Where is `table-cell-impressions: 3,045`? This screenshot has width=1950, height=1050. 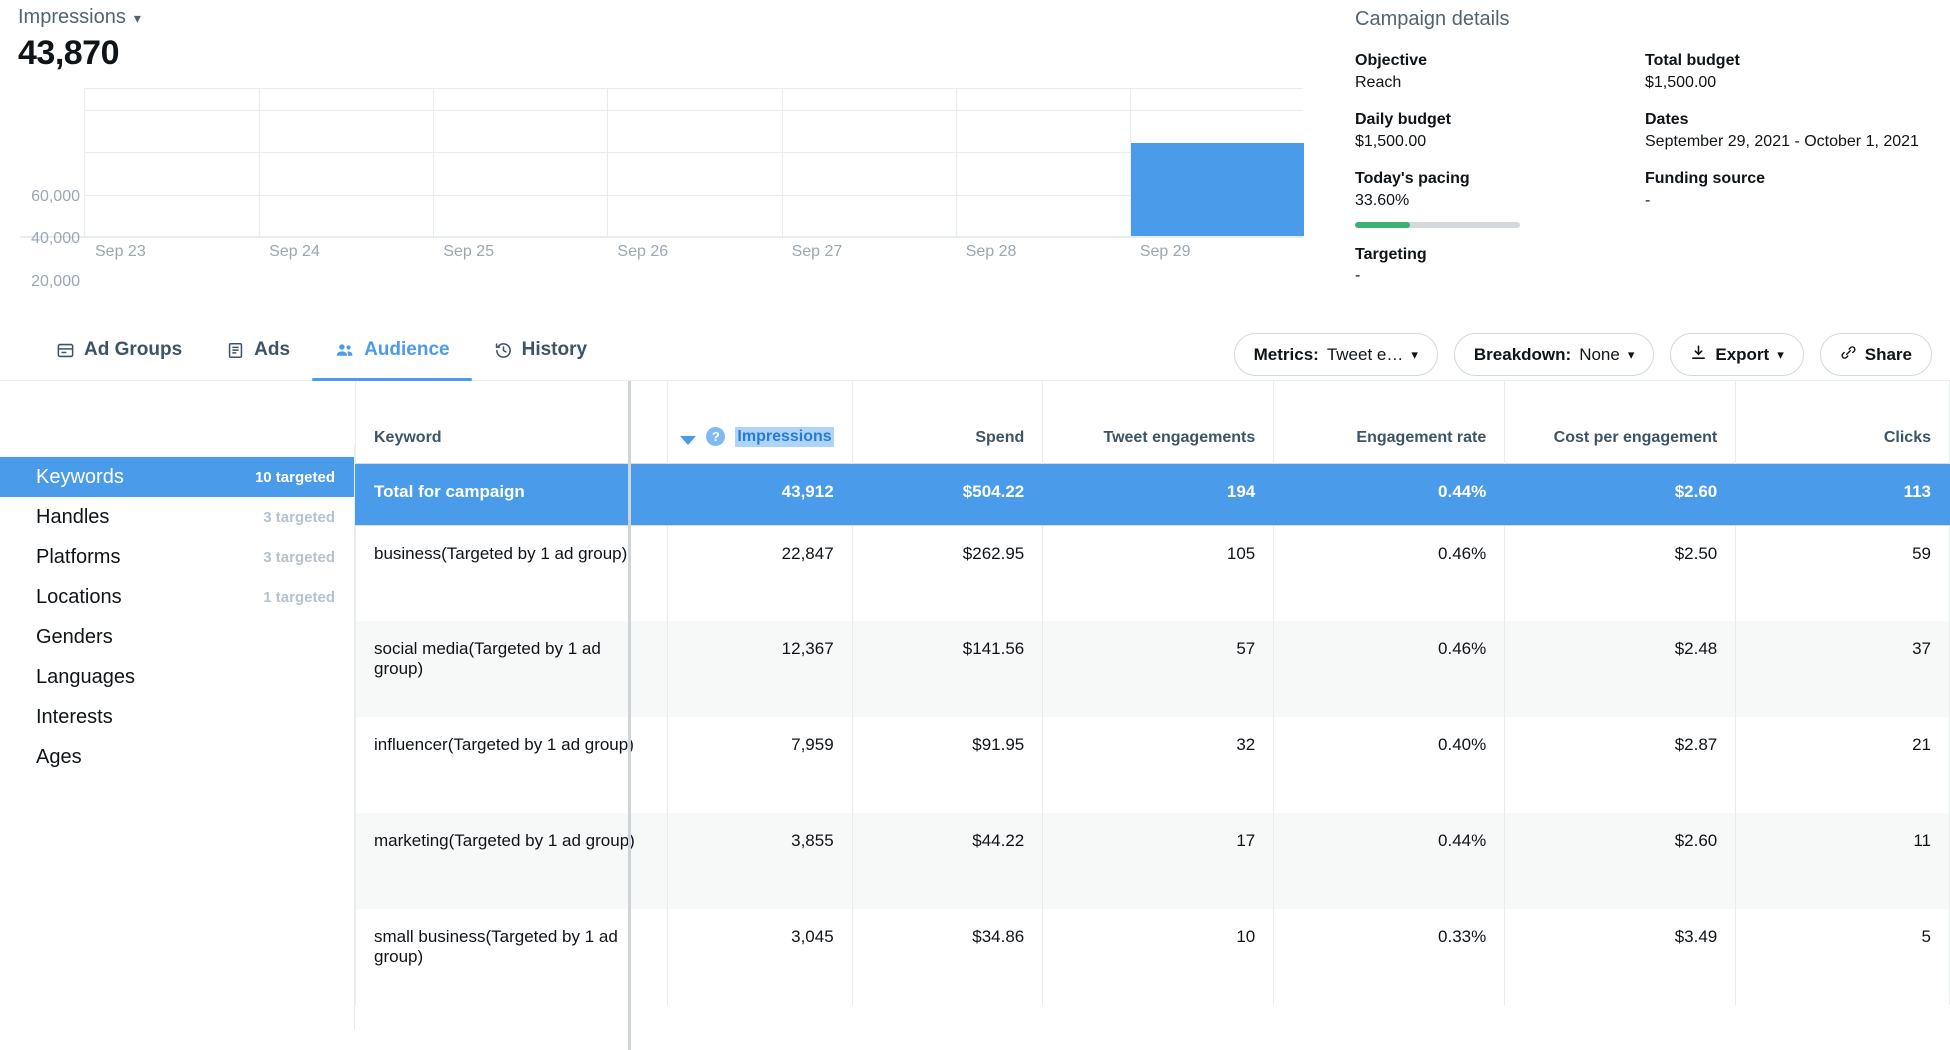 table-cell-impressions: 3,045 is located at coordinates (760, 957).